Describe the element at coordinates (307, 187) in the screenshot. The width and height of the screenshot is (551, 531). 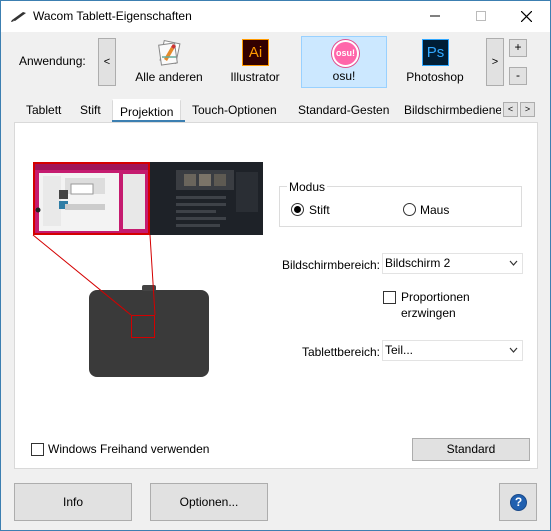
I see `mode-group-title: Modus` at that location.